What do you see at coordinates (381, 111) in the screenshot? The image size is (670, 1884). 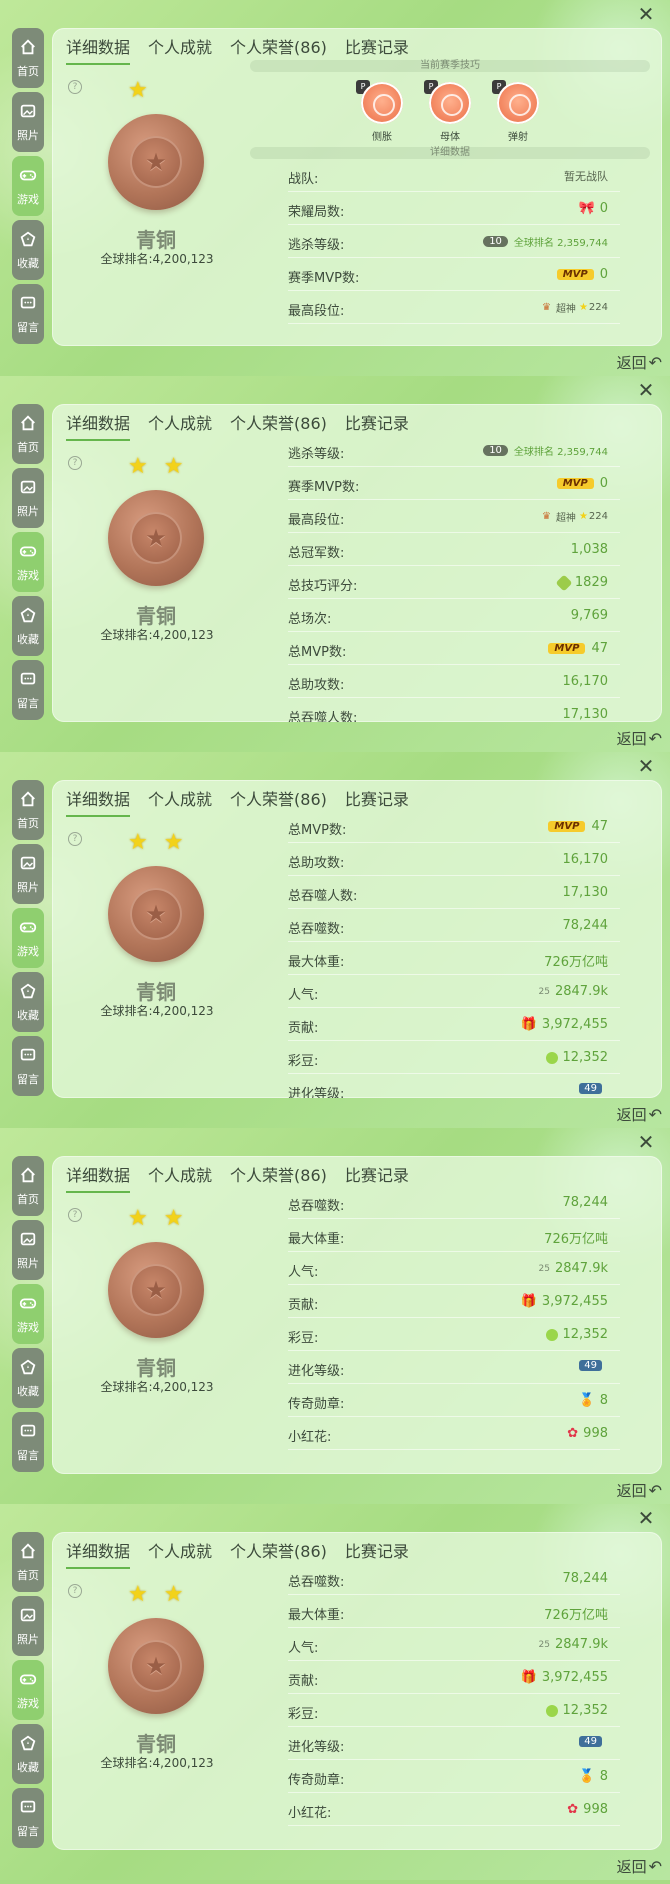 I see `skill-0: P 侧胀` at bounding box center [381, 111].